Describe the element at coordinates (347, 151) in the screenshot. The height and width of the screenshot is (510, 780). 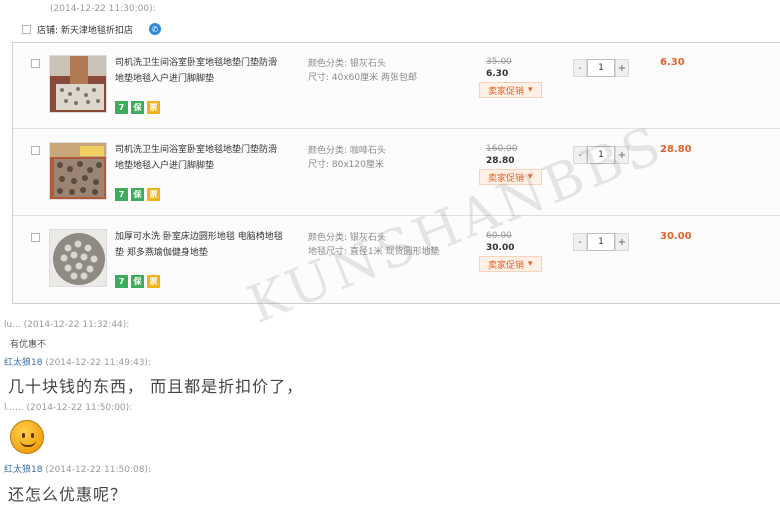
I see `color-prop: 颜色分类: 咖啡石头` at that location.